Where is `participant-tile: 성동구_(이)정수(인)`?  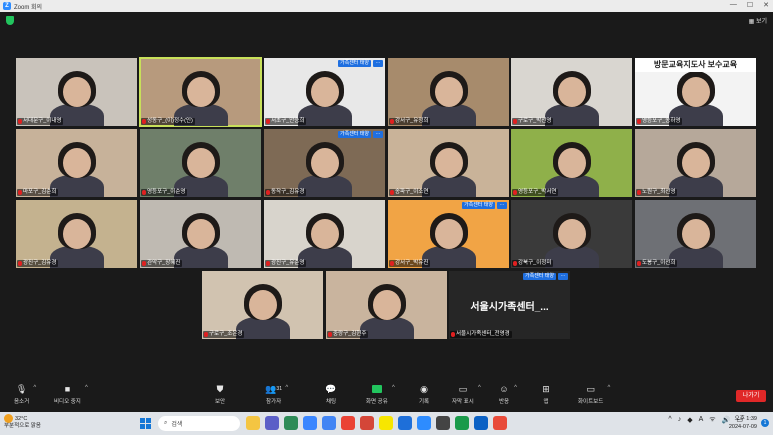
participant-tile: 성동구_(이)정수(인) is located at coordinates (200, 92).